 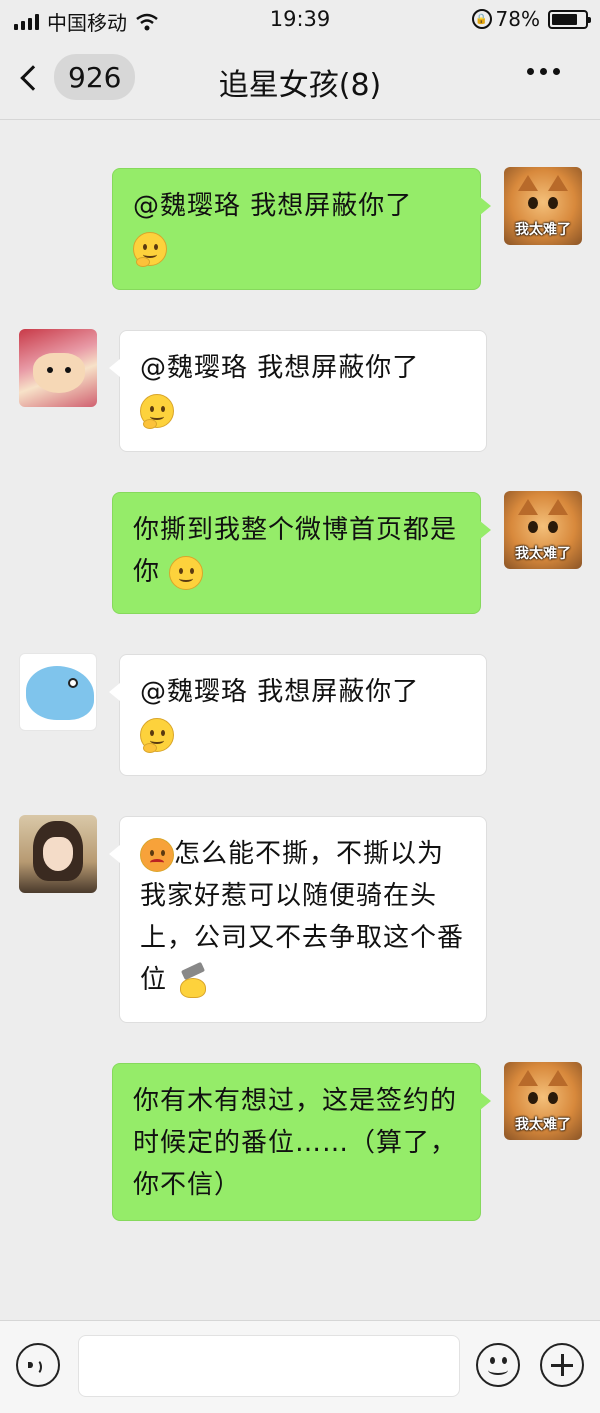 What do you see at coordinates (58, 692) in the screenshot?
I see `dolphin-avatar` at bounding box center [58, 692].